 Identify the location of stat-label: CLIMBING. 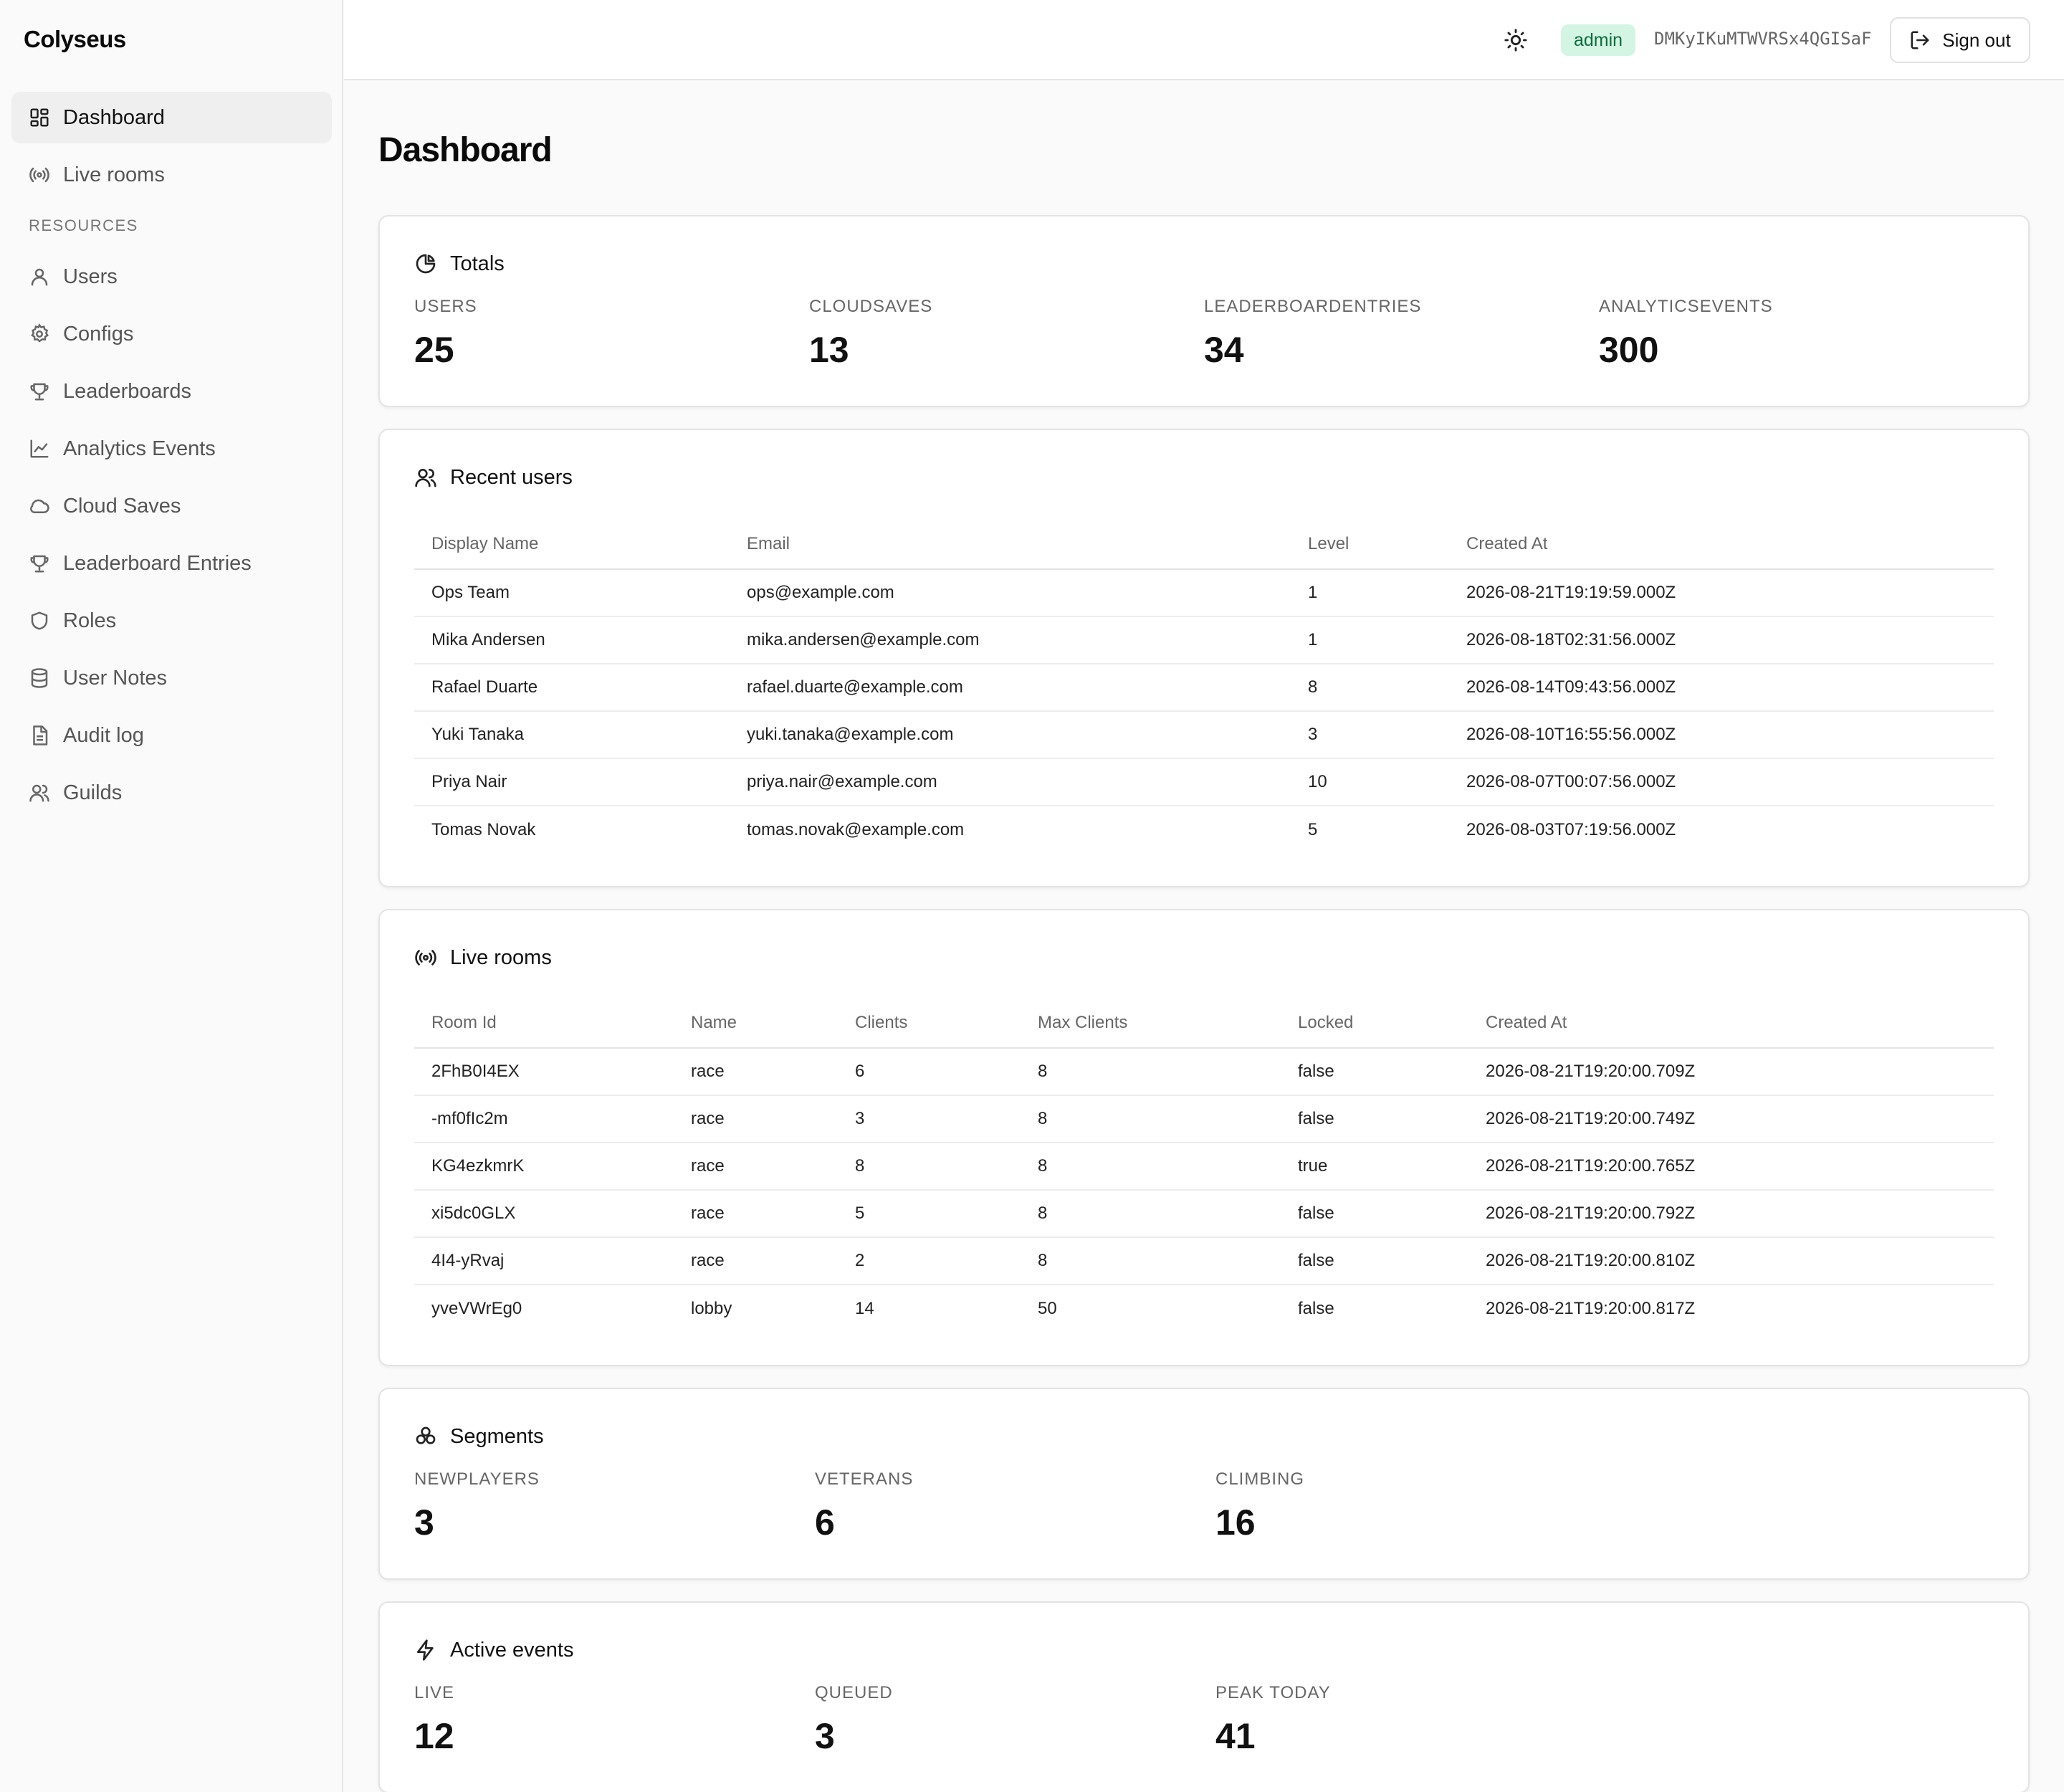
(1260, 1479).